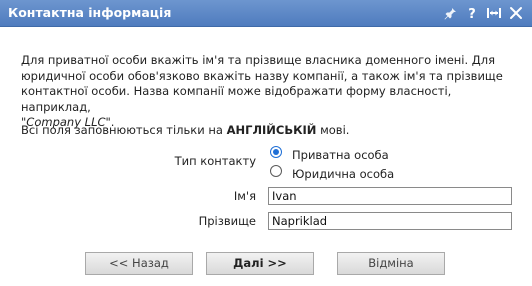  Describe the element at coordinates (333, 130) in the screenshot. I see `language-note-suffix: мові.` at that location.